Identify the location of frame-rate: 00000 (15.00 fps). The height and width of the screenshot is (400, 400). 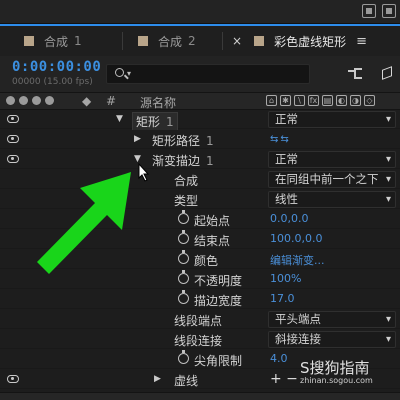
(52, 82).